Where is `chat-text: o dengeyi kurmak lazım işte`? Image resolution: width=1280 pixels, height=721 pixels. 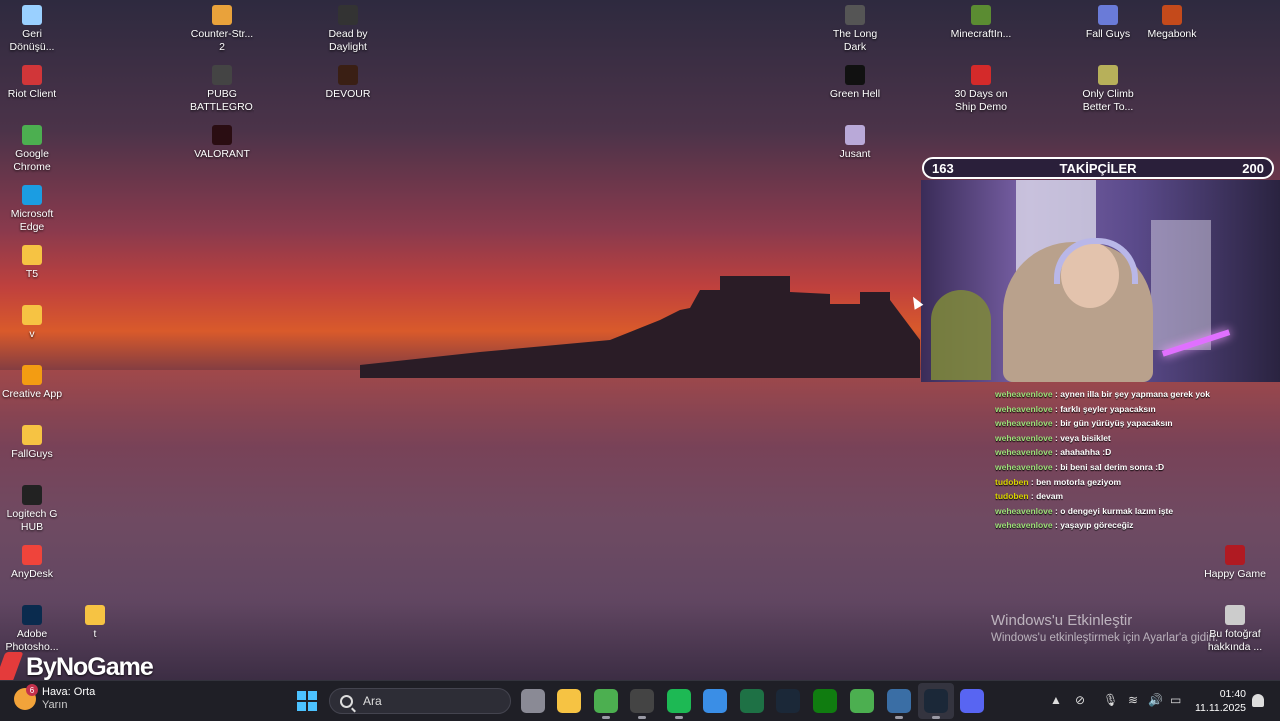 chat-text: o dengeyi kurmak lazım işte is located at coordinates (1117, 510).